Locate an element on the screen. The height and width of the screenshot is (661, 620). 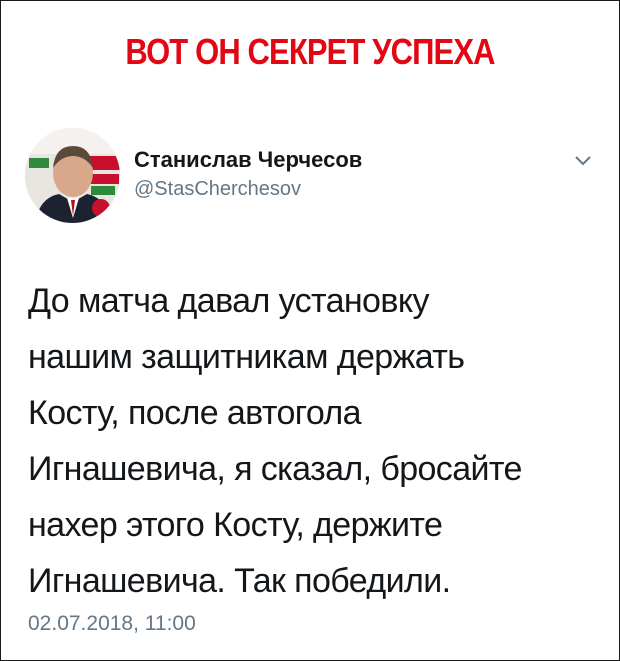
tweet-text-line: До матча давал установку is located at coordinates (228, 301).